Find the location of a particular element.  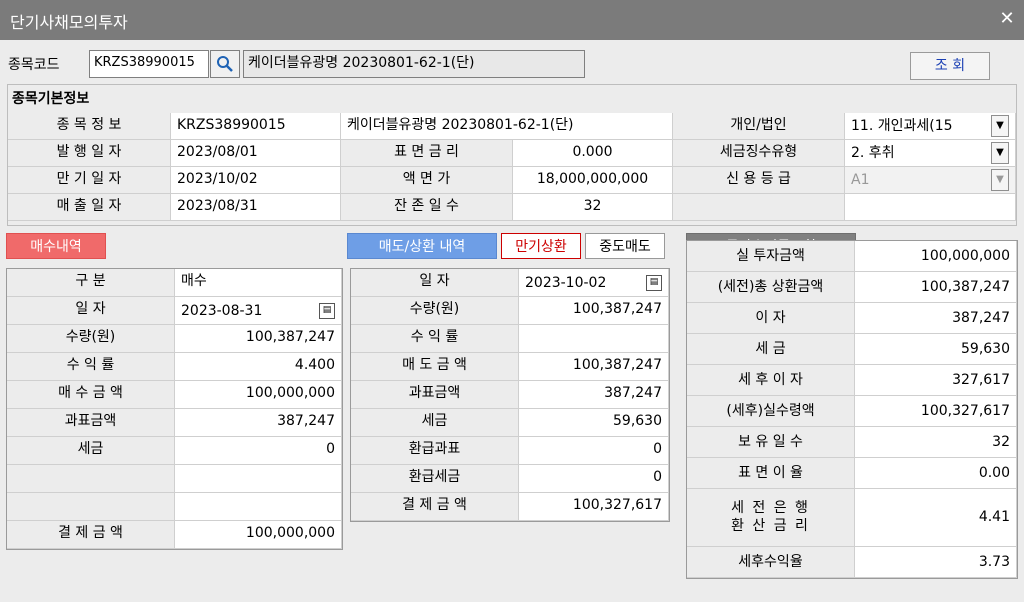

code-input: KRZS38990015 is located at coordinates (149, 64).